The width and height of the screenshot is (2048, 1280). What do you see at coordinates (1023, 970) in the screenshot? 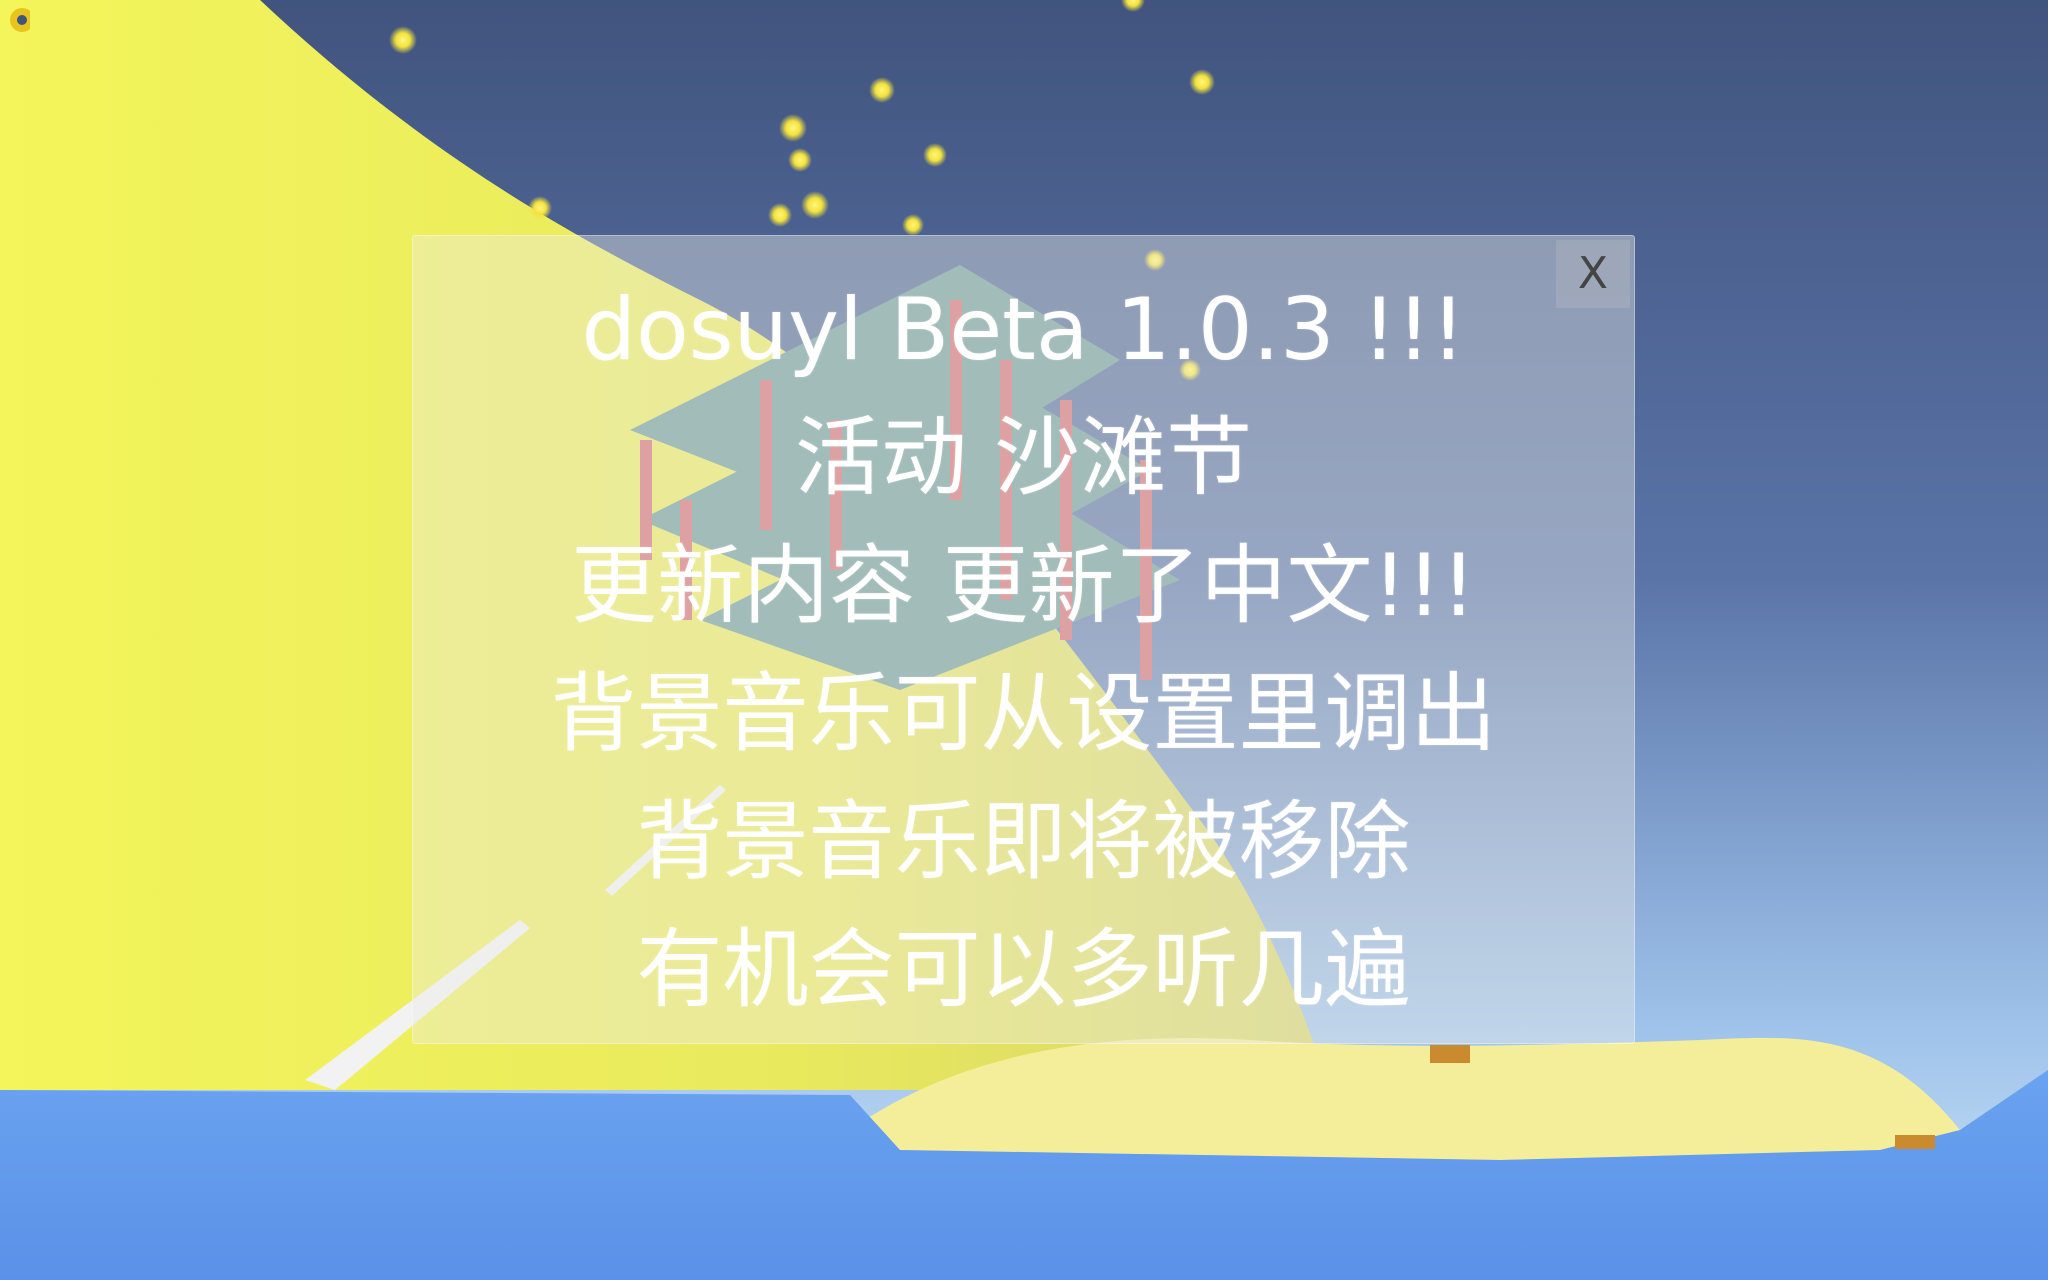
I see `notice-line-listen: 有机会可以多听几遍` at bounding box center [1023, 970].